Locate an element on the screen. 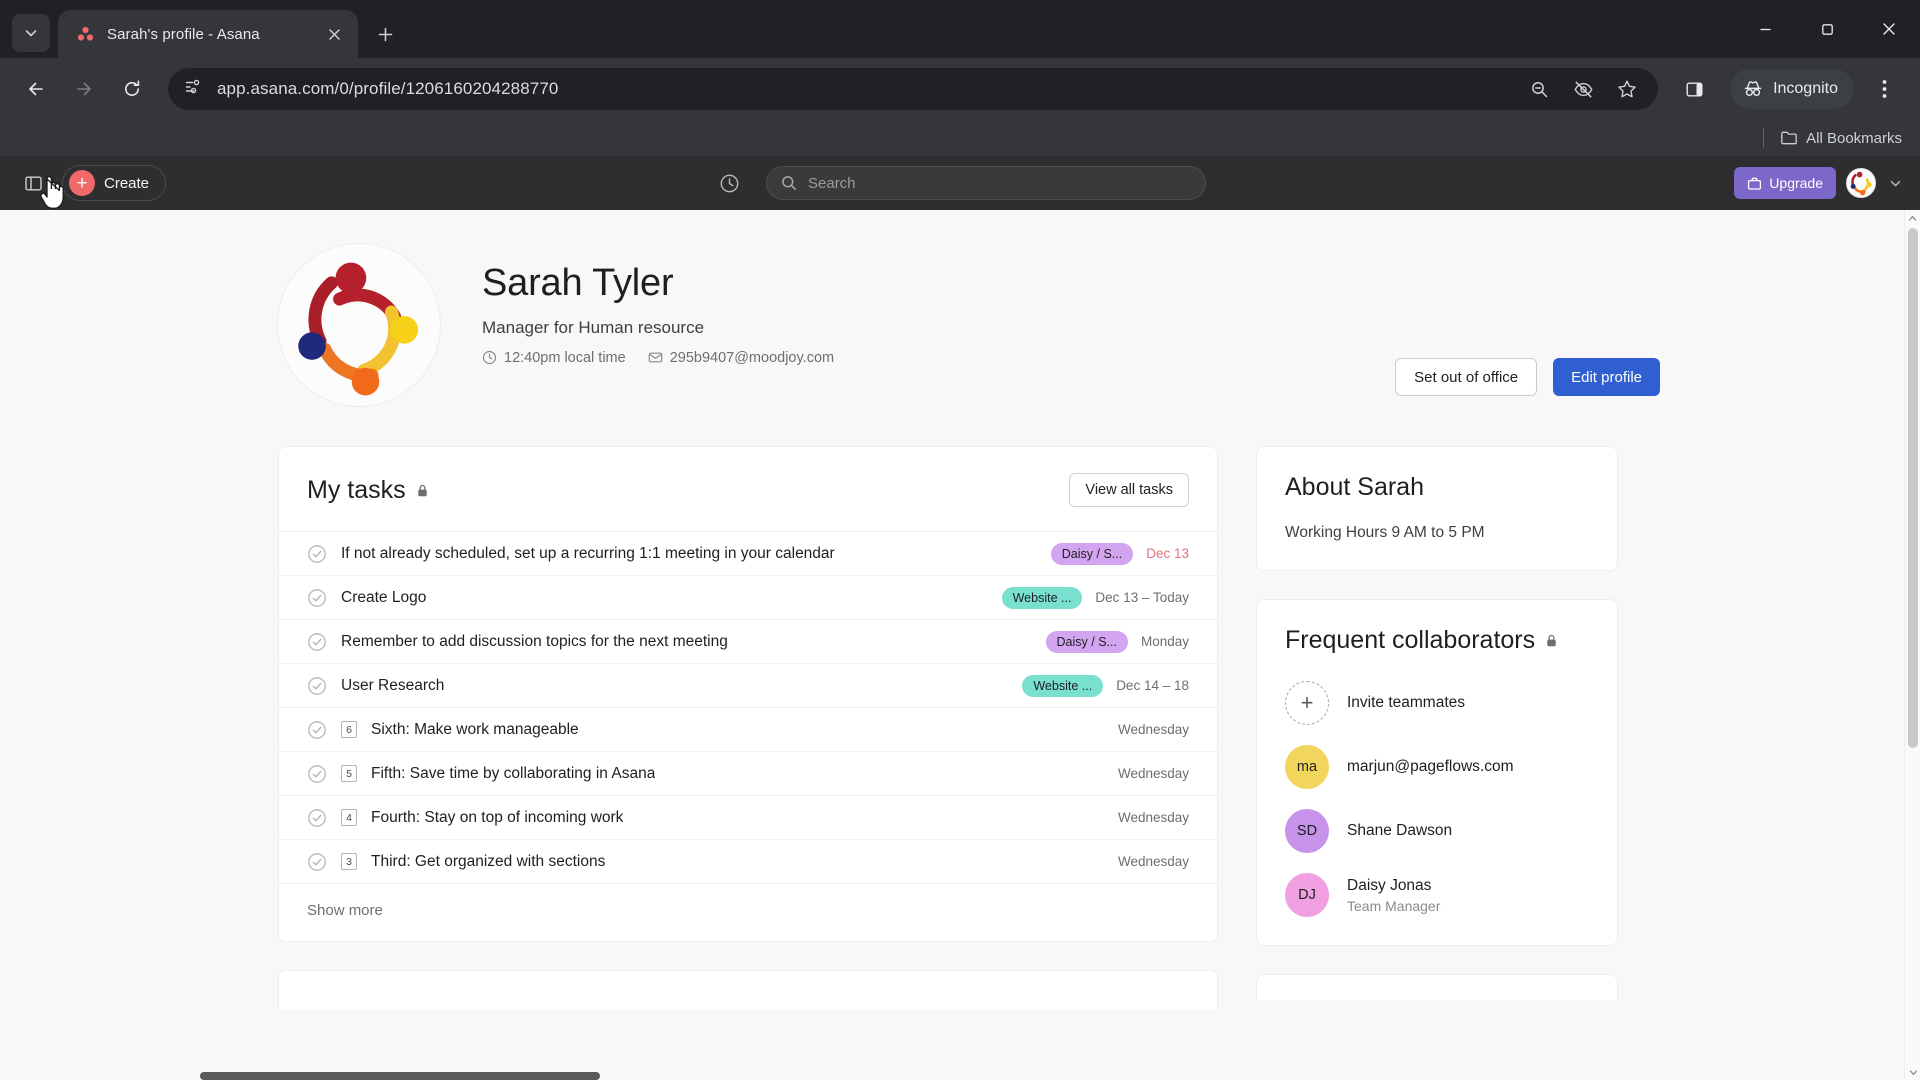 This screenshot has width=1920, height=1080. topbar-right-group: Upgrade is located at coordinates (1819, 183).